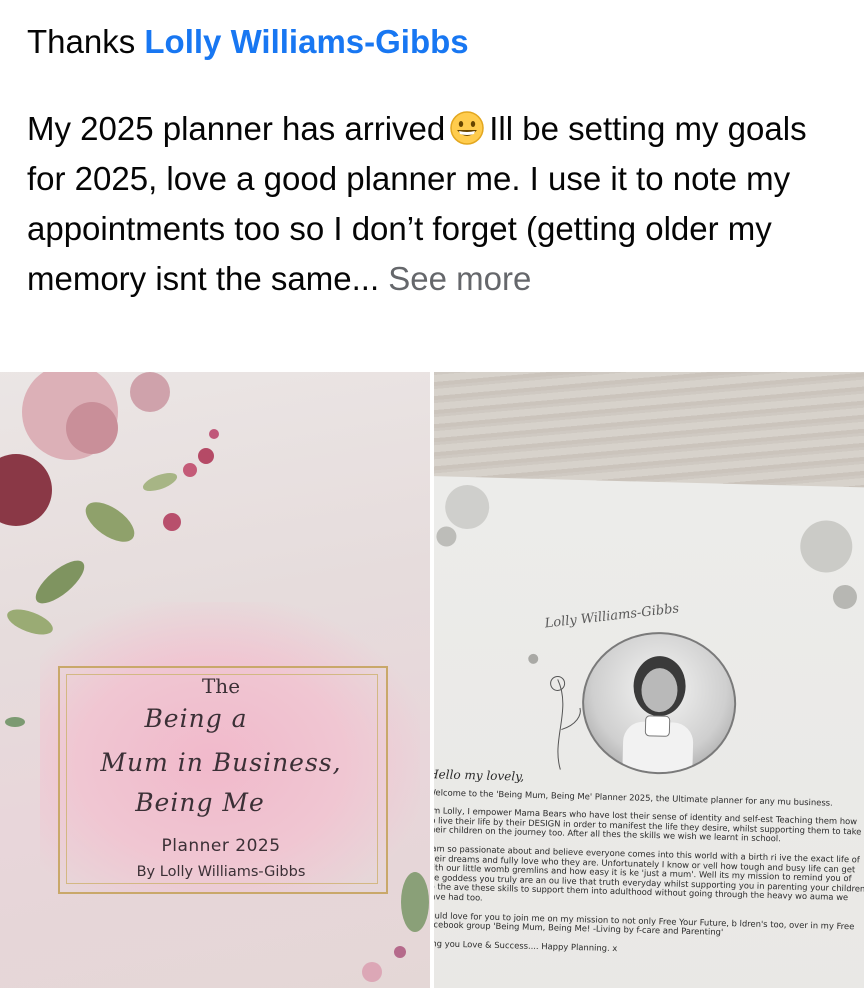 The height and width of the screenshot is (988, 864). I want to click on cover-line3: Being Me, so click(200, 802).